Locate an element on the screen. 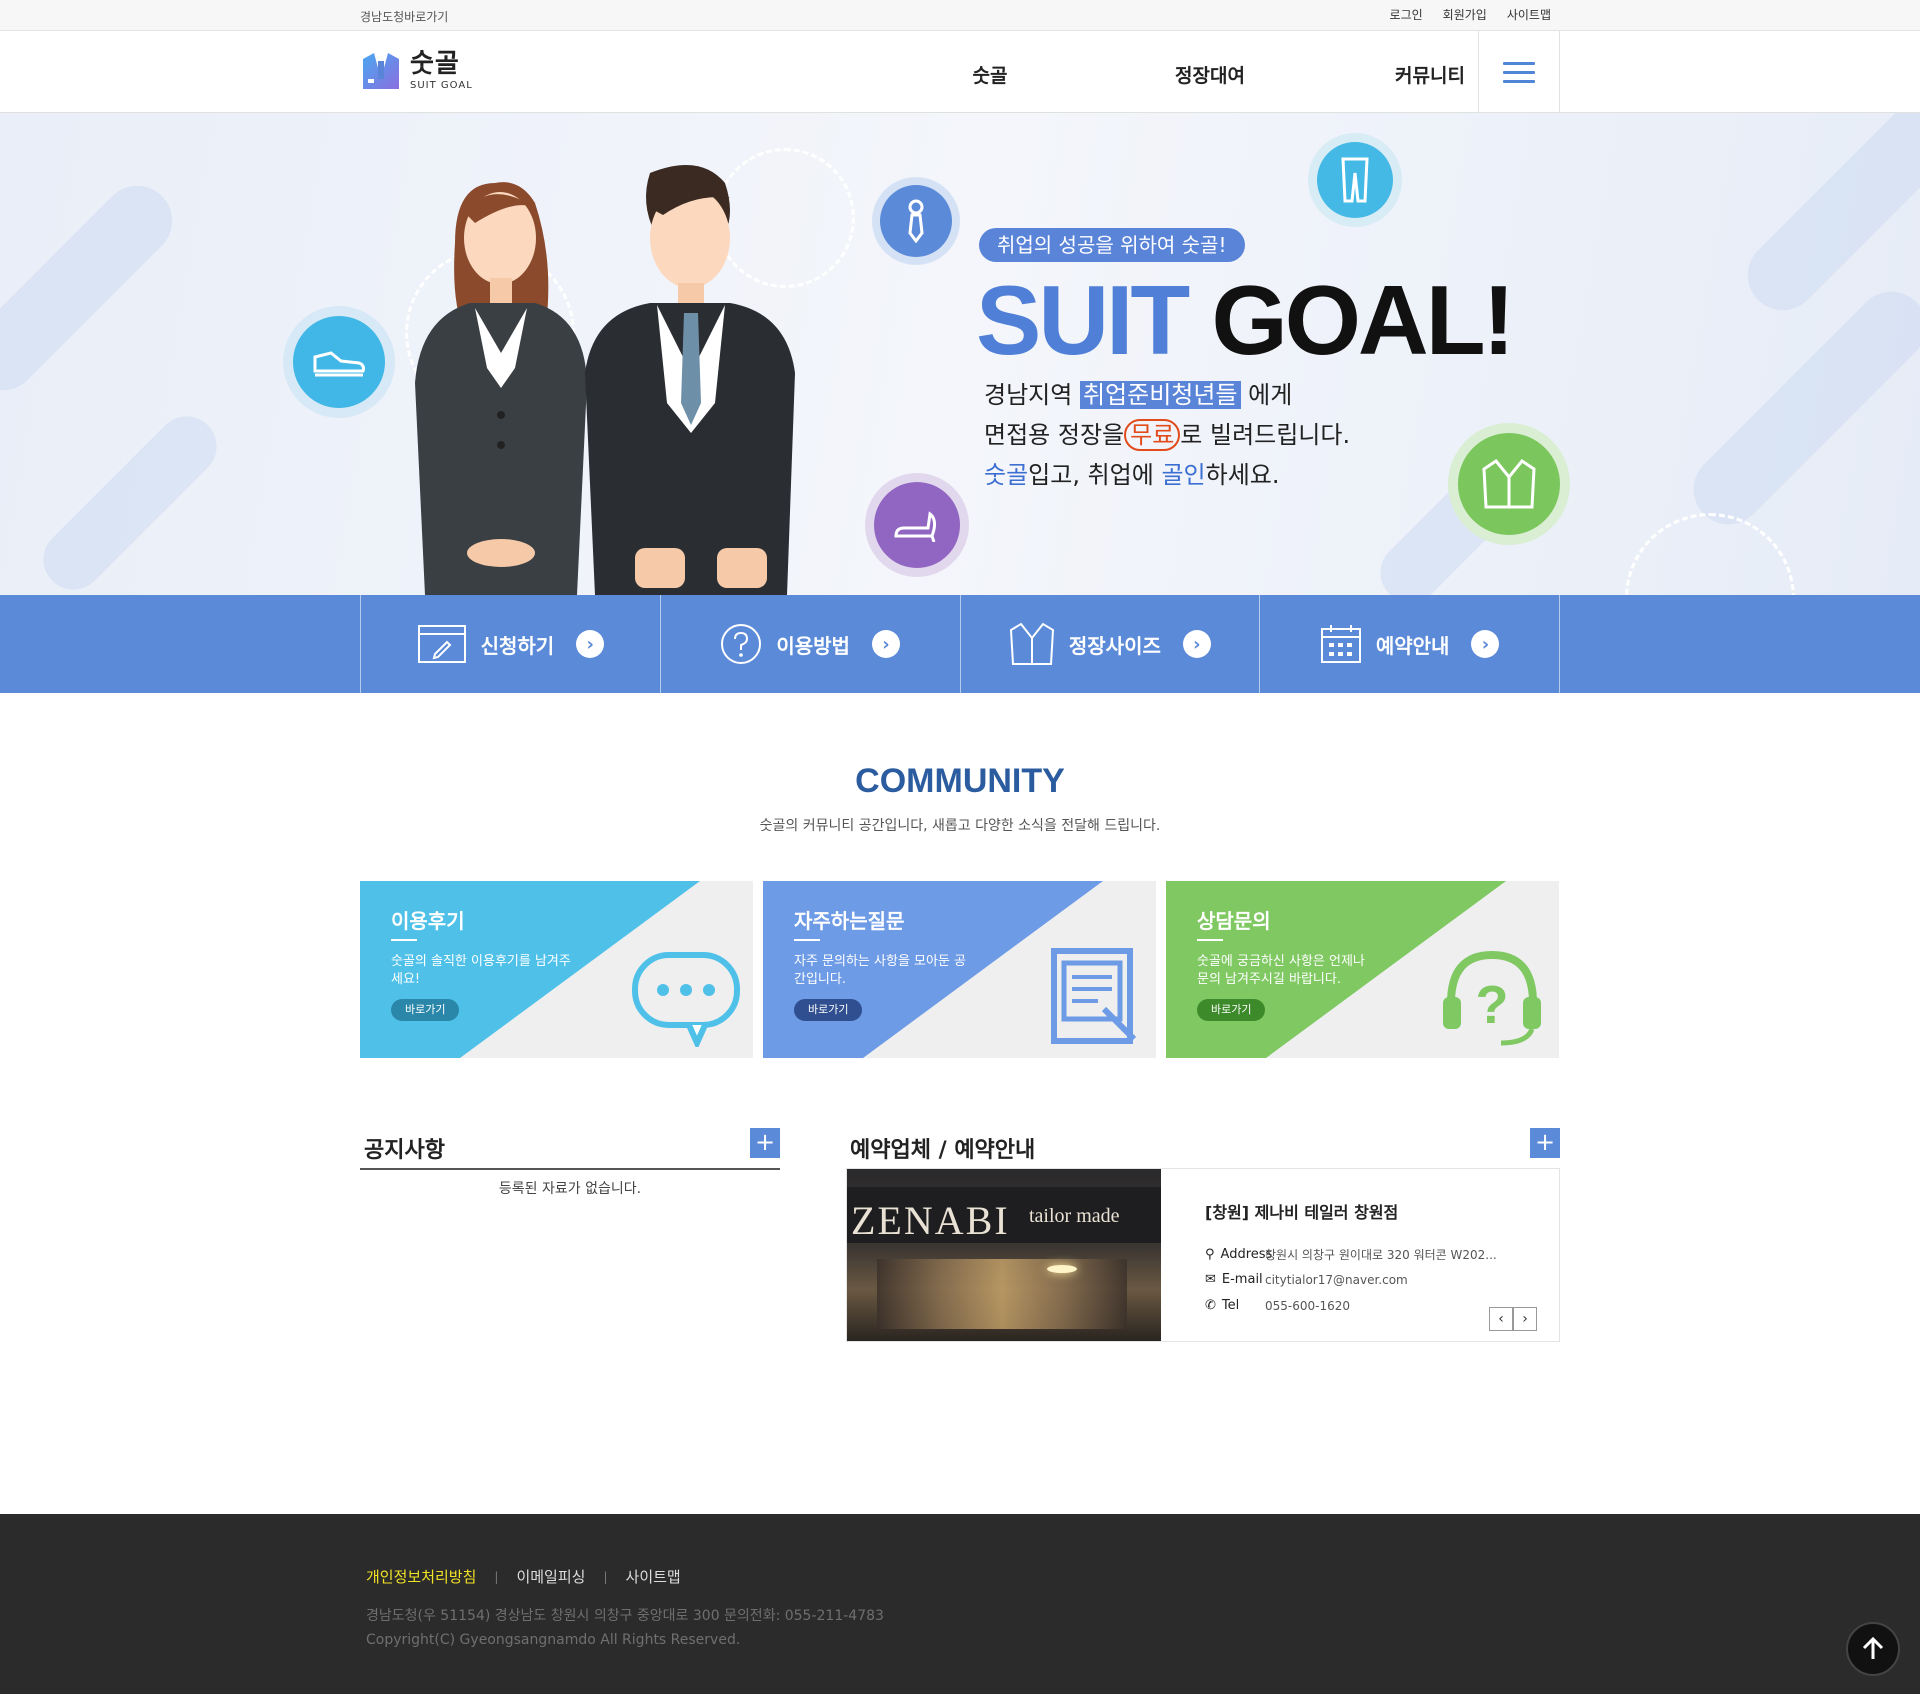  hero-title: SUIT GOAL! is located at coordinates (1245, 320).